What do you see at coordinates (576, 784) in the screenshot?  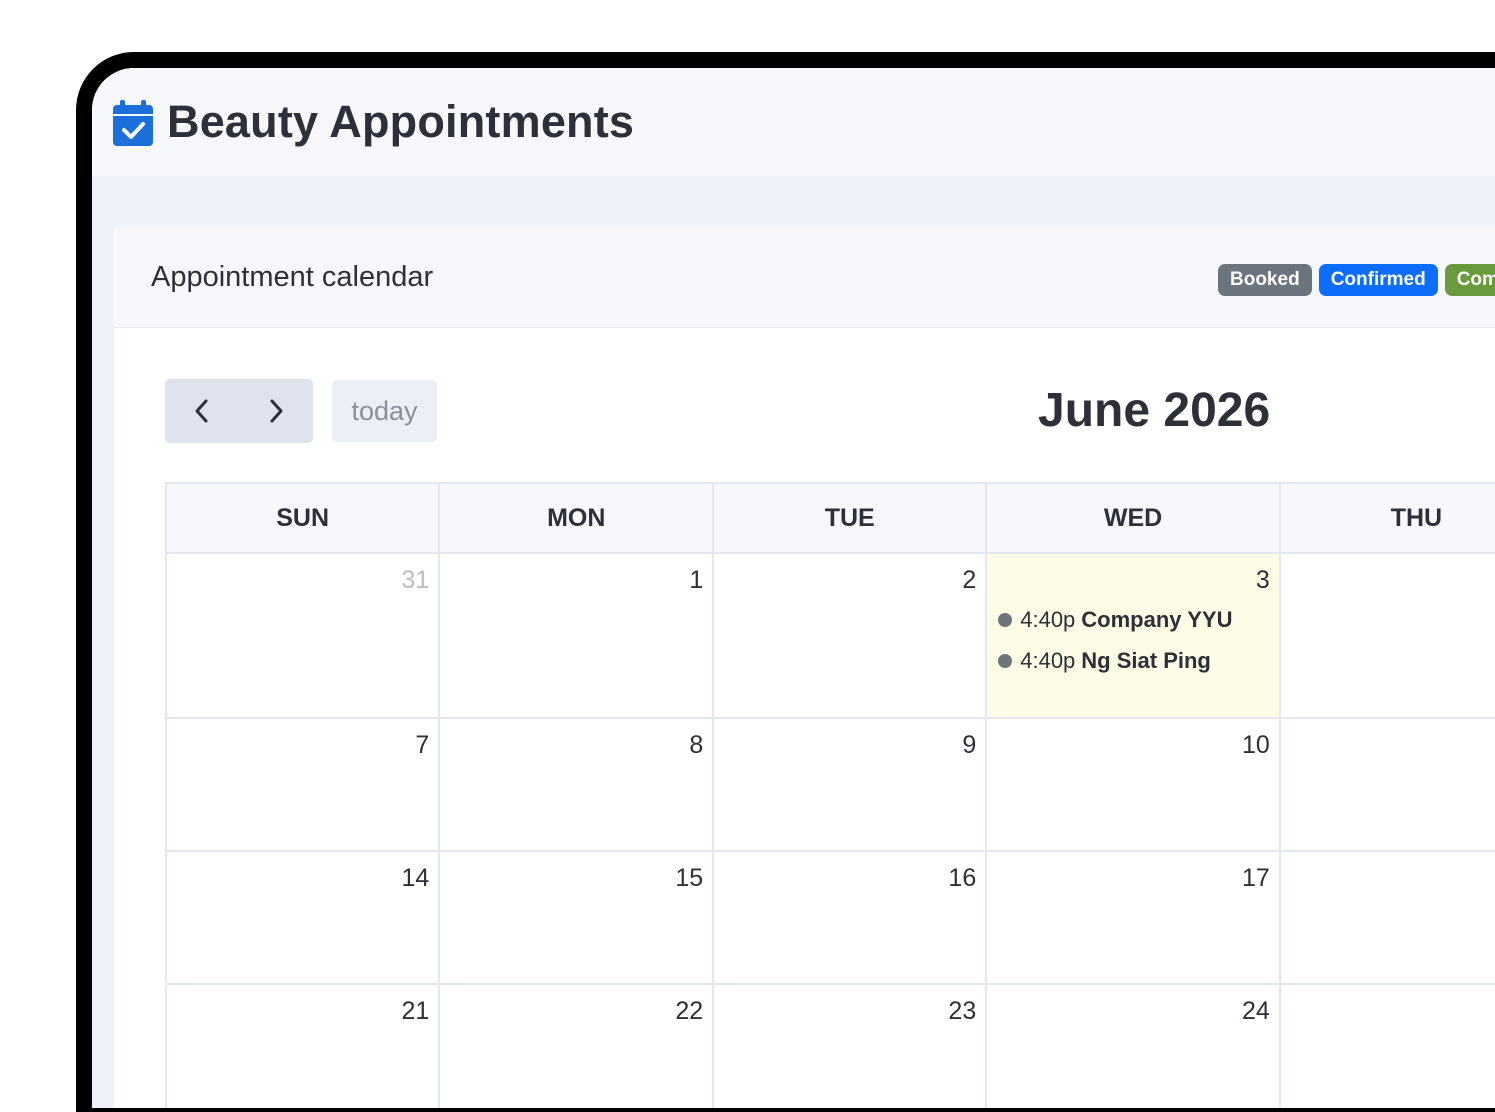 I see `day-cell: 8` at bounding box center [576, 784].